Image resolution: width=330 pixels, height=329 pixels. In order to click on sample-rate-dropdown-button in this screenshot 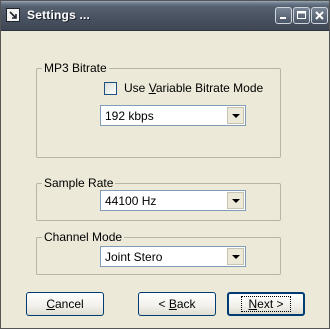, I will do `click(235, 200)`.